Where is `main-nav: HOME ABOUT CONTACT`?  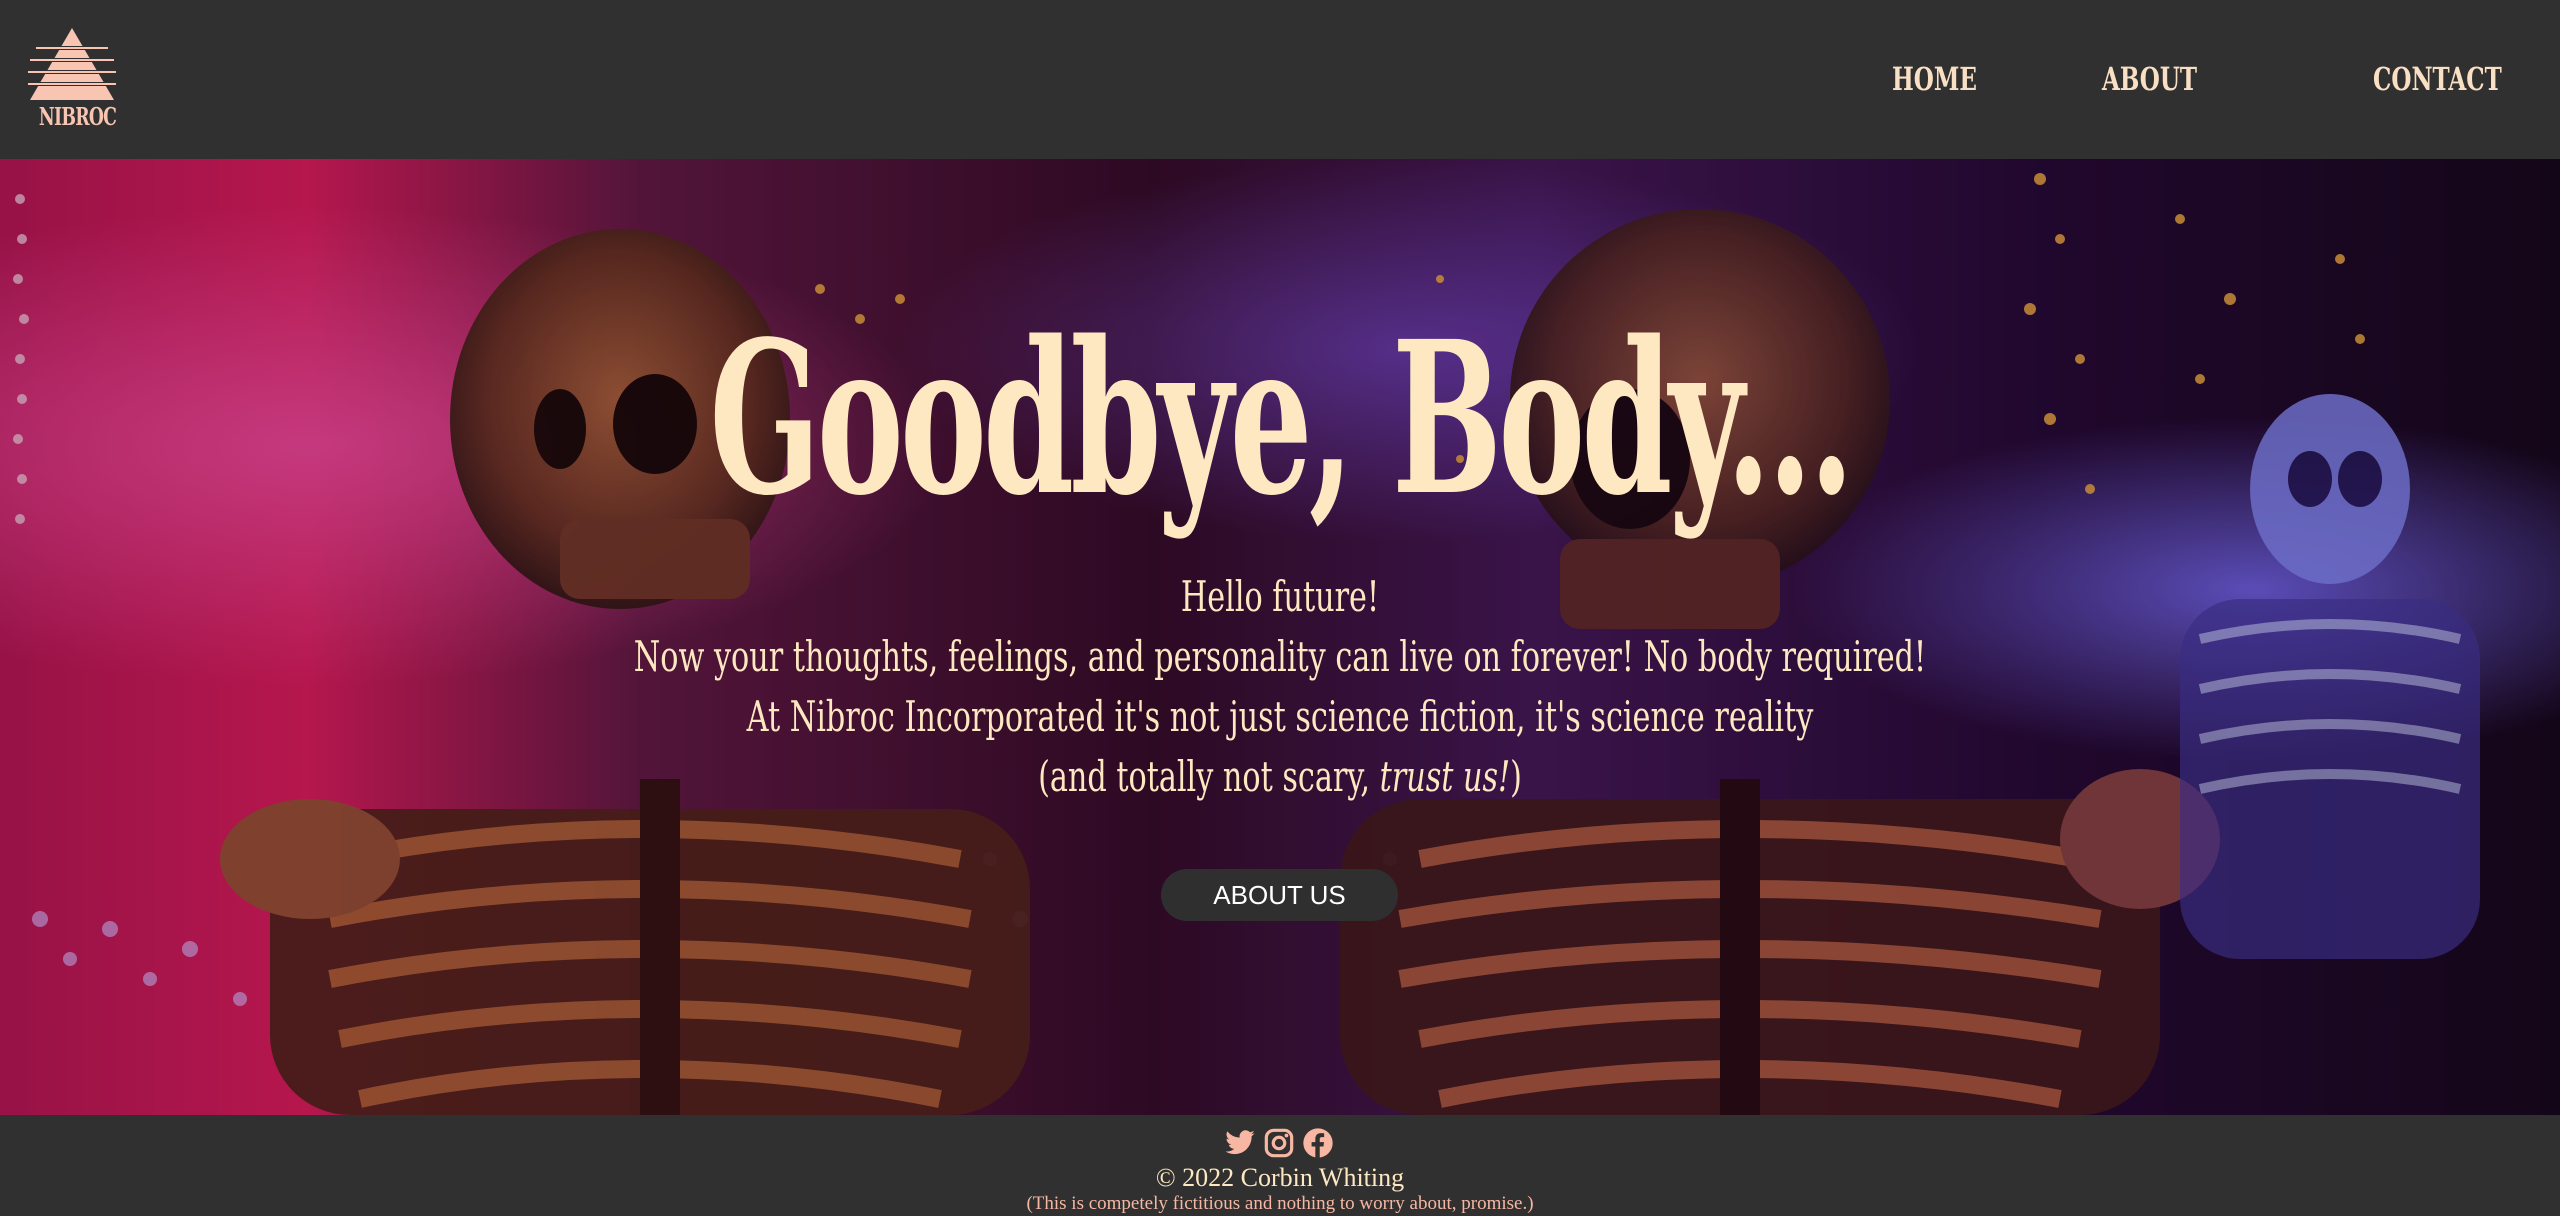
main-nav: HOME ABOUT CONTACT is located at coordinates (2197, 85).